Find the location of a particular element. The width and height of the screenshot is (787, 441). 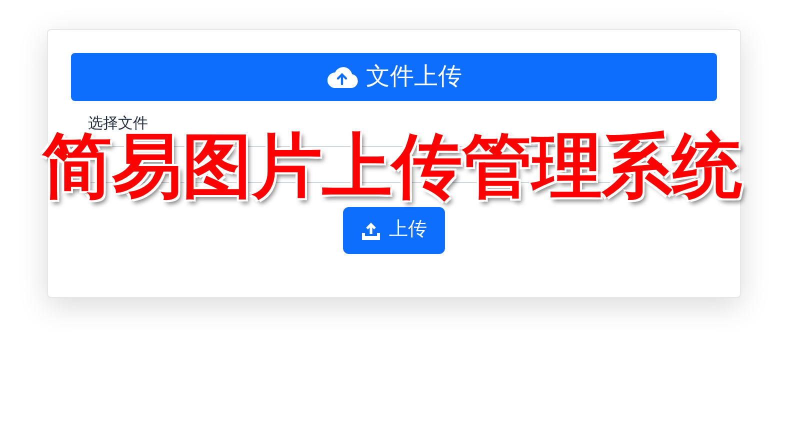

header-title: 文件上传 is located at coordinates (414, 77).